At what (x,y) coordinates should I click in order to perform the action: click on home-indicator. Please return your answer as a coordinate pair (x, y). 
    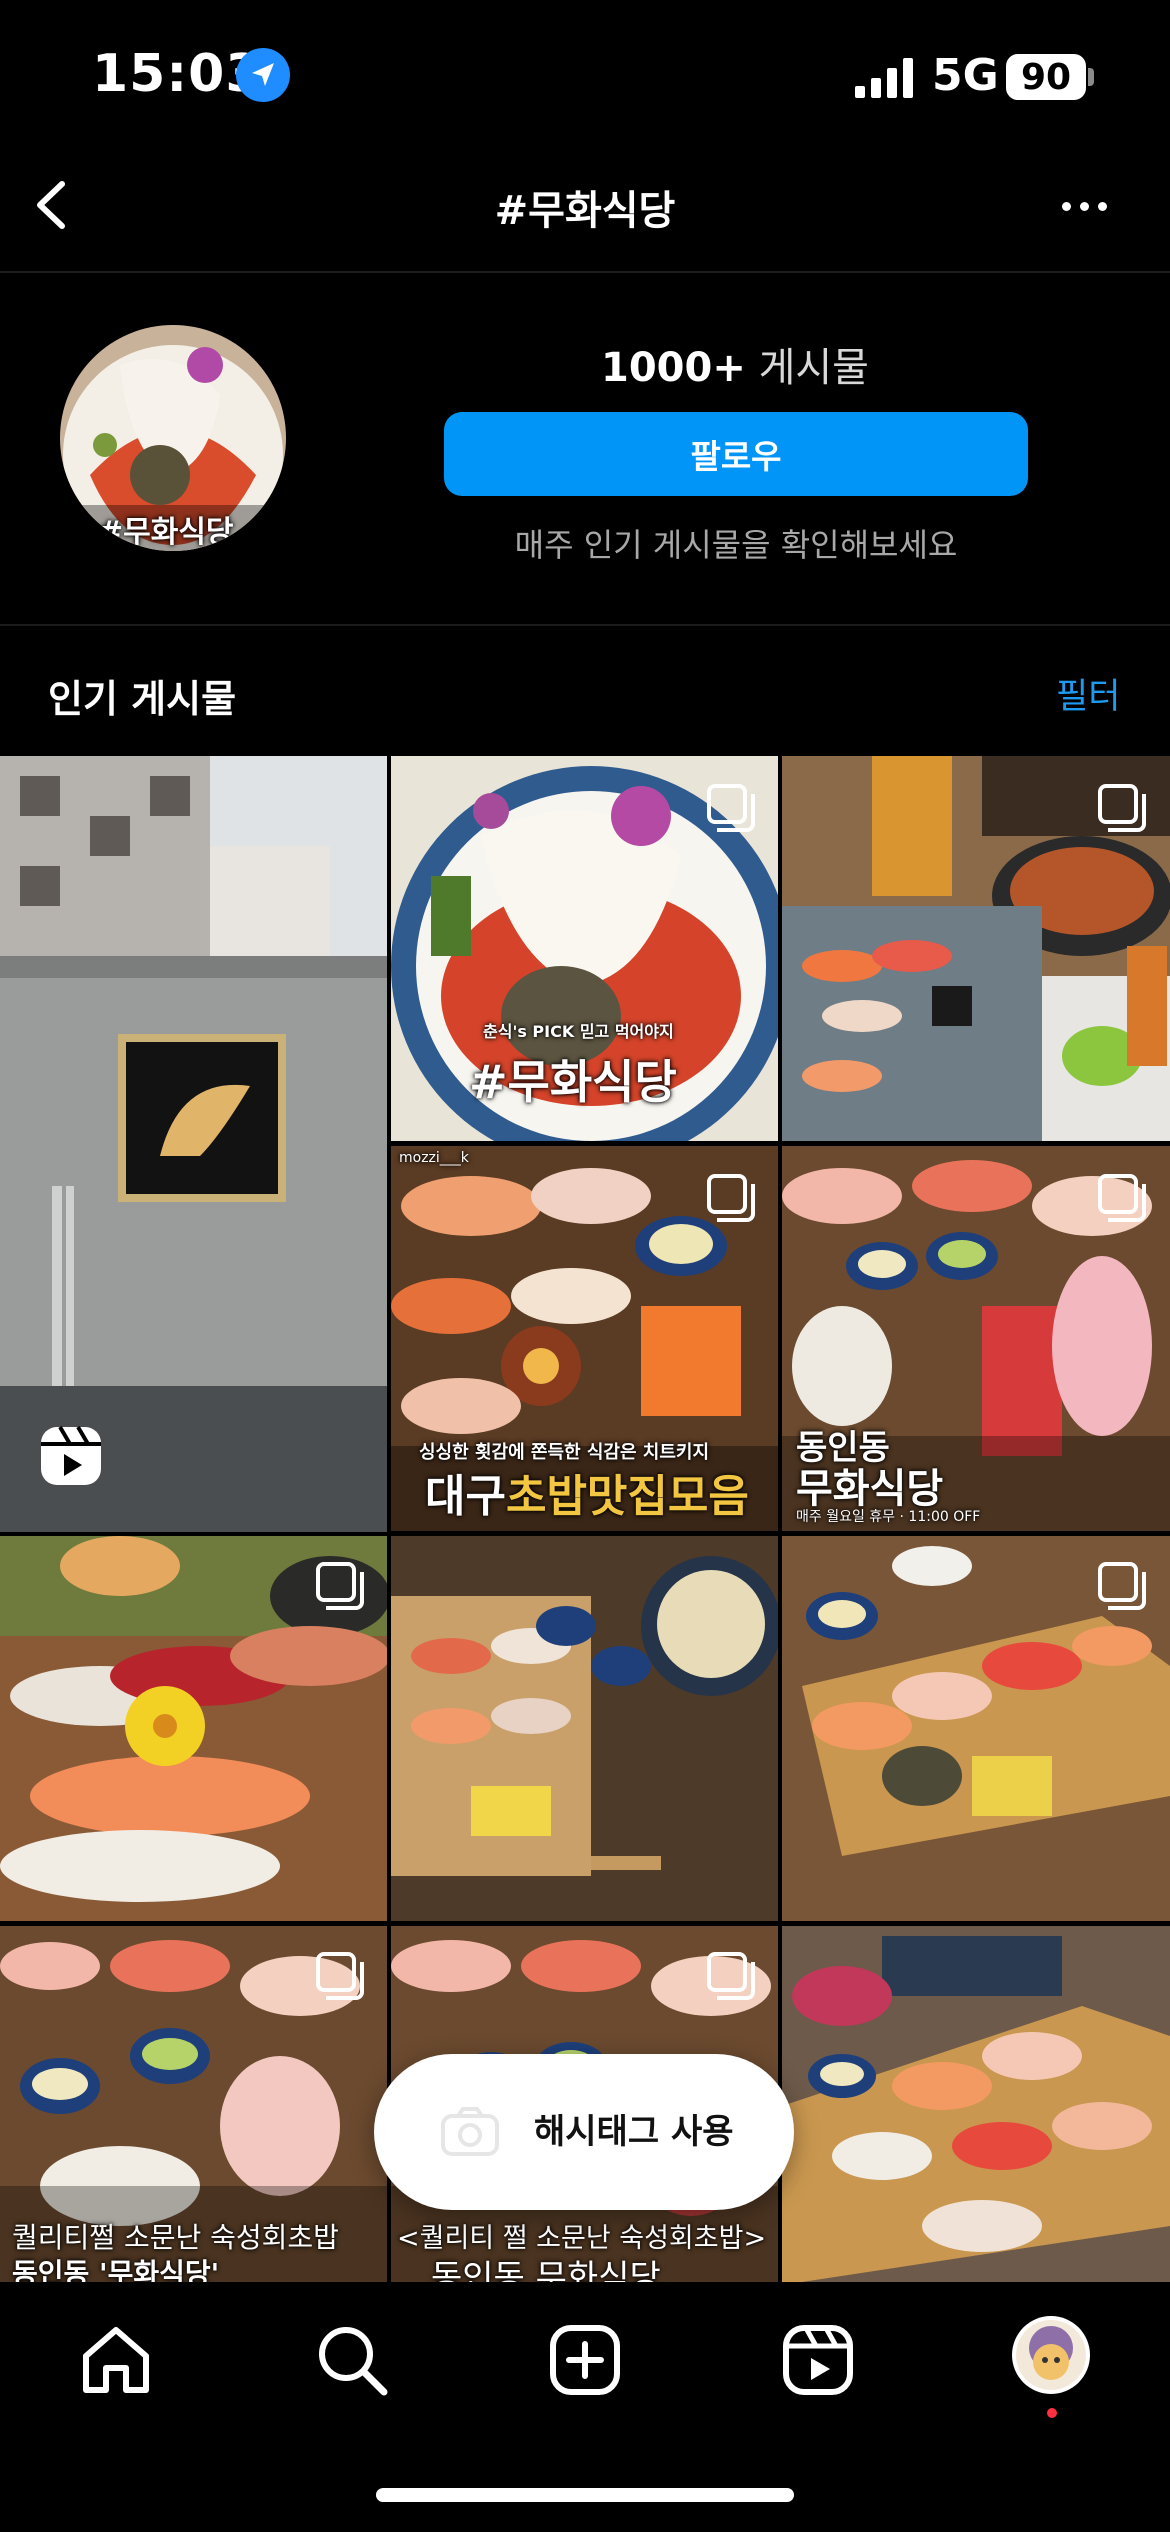
    Looking at the image, I should click on (585, 2495).